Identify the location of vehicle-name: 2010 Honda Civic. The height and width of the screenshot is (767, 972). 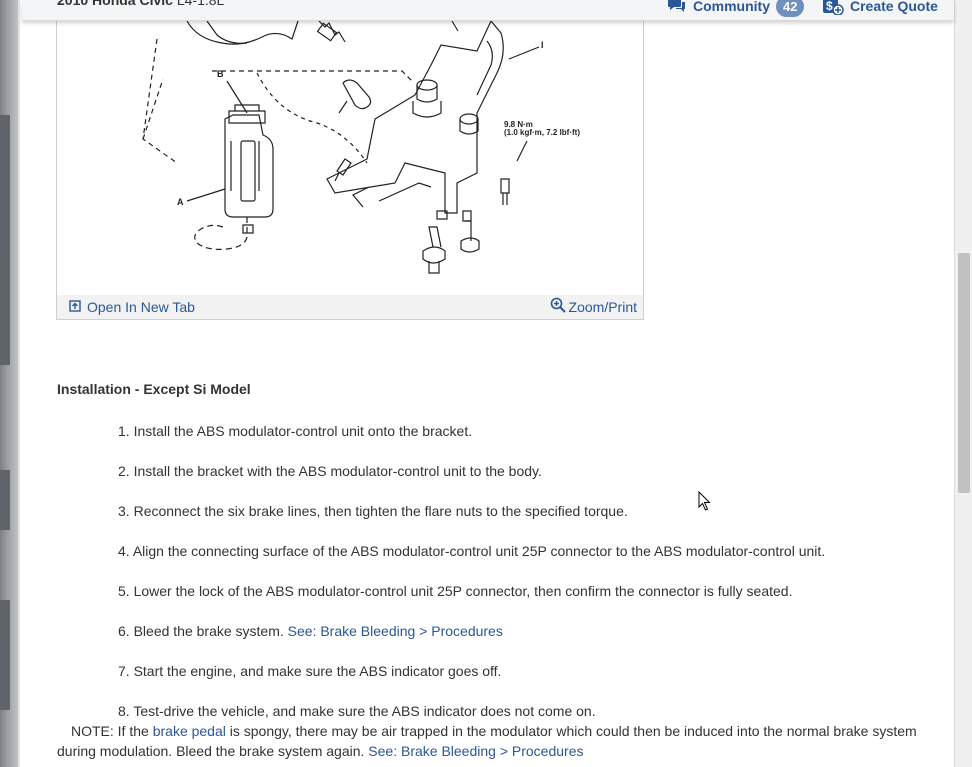
(115, 4).